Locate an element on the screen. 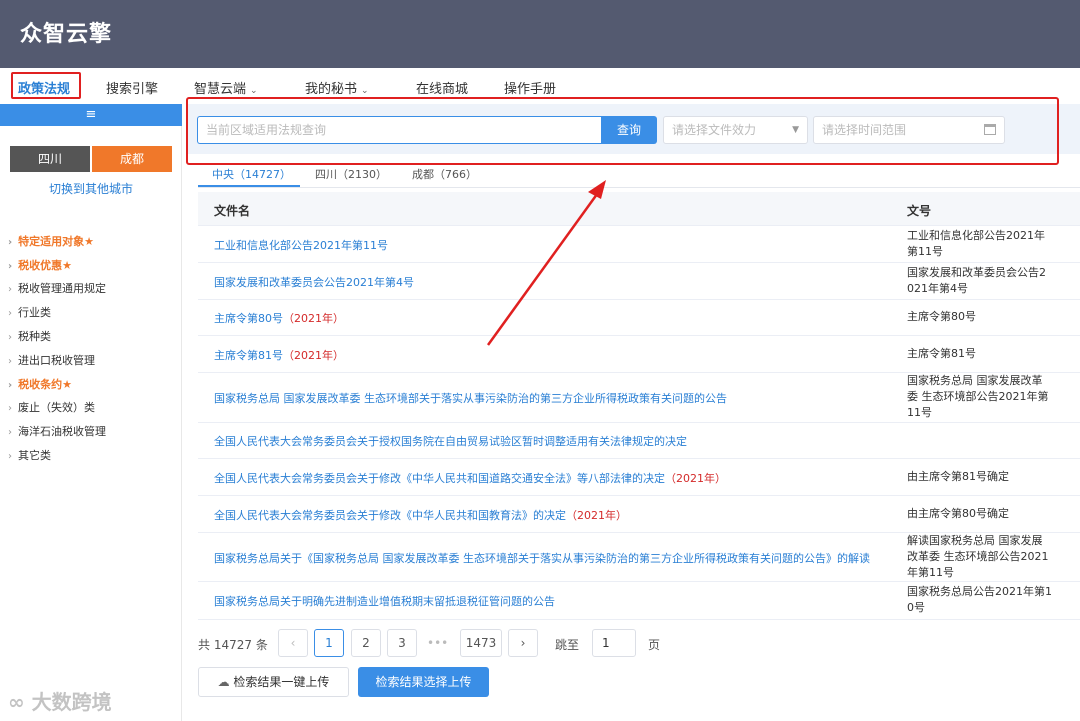 The height and width of the screenshot is (721, 1080). document-link: 全国人民代表大会常务委员会关于修改《中华人民共和国教育法》的决定（2021年） is located at coordinates (420, 515).